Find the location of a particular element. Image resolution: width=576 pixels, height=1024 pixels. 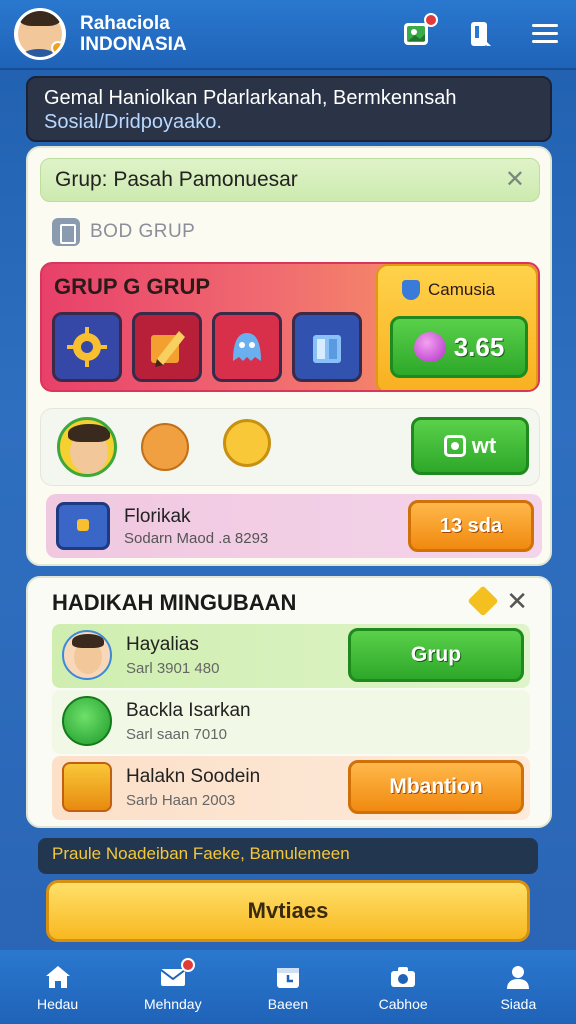

document-icon is located at coordinates (66, 232).